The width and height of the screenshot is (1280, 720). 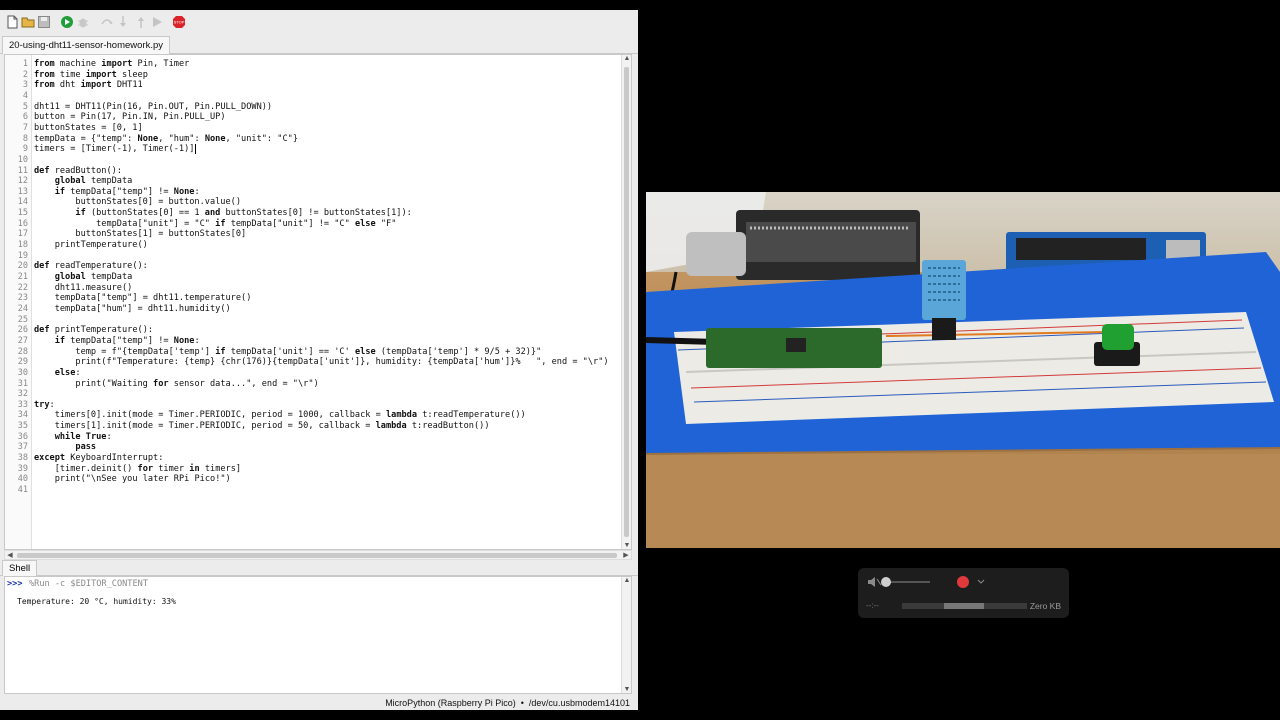 What do you see at coordinates (88, 85) in the screenshot?
I see `code-line: from dht import DHT11` at bounding box center [88, 85].